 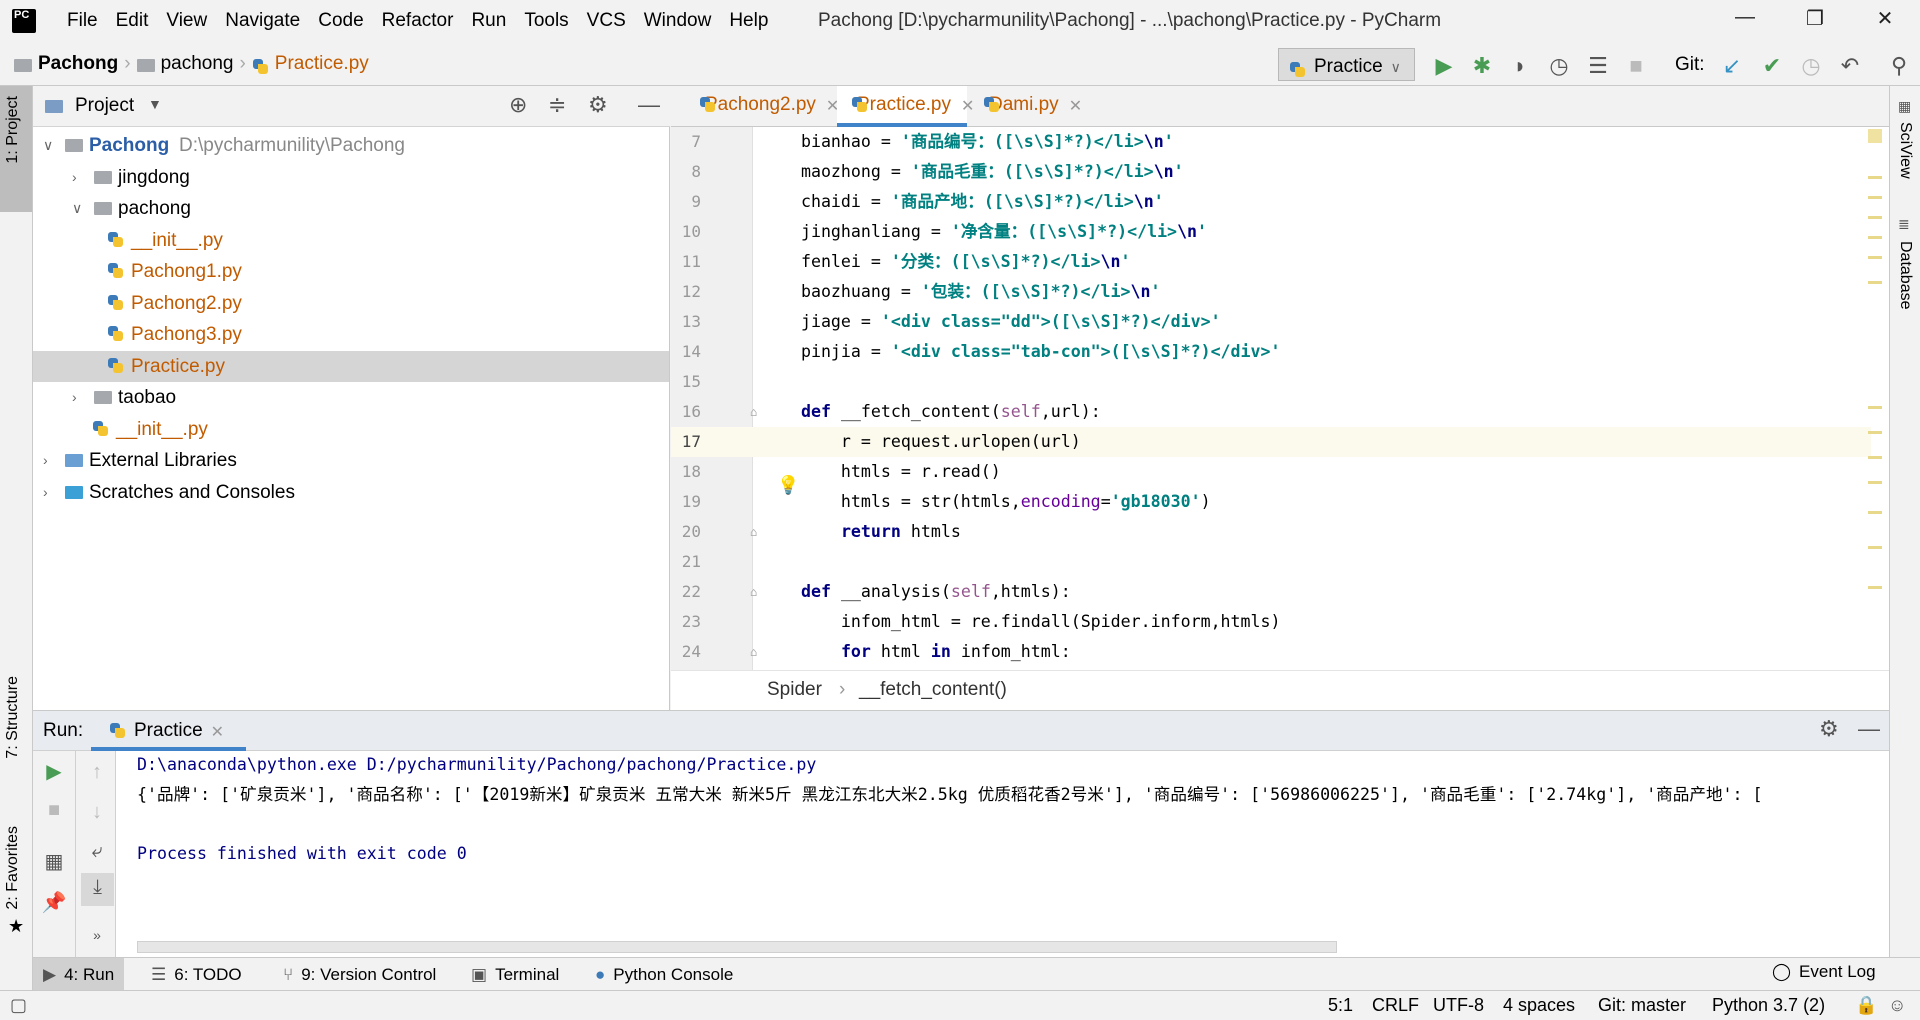 I want to click on tree-item: Pachong1.py, so click(x=351, y=271).